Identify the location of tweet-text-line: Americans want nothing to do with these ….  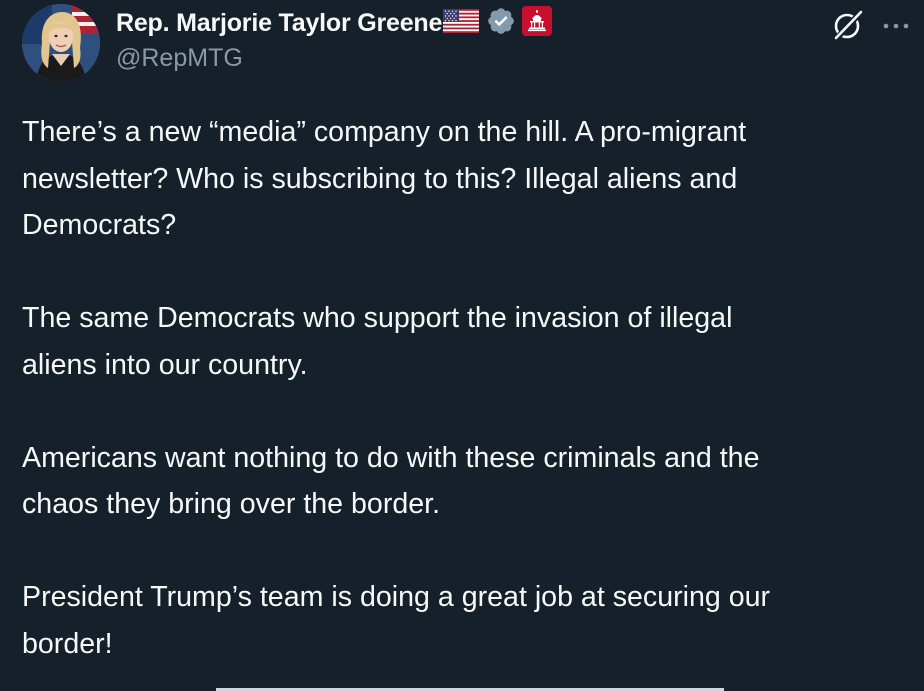
(391, 457).